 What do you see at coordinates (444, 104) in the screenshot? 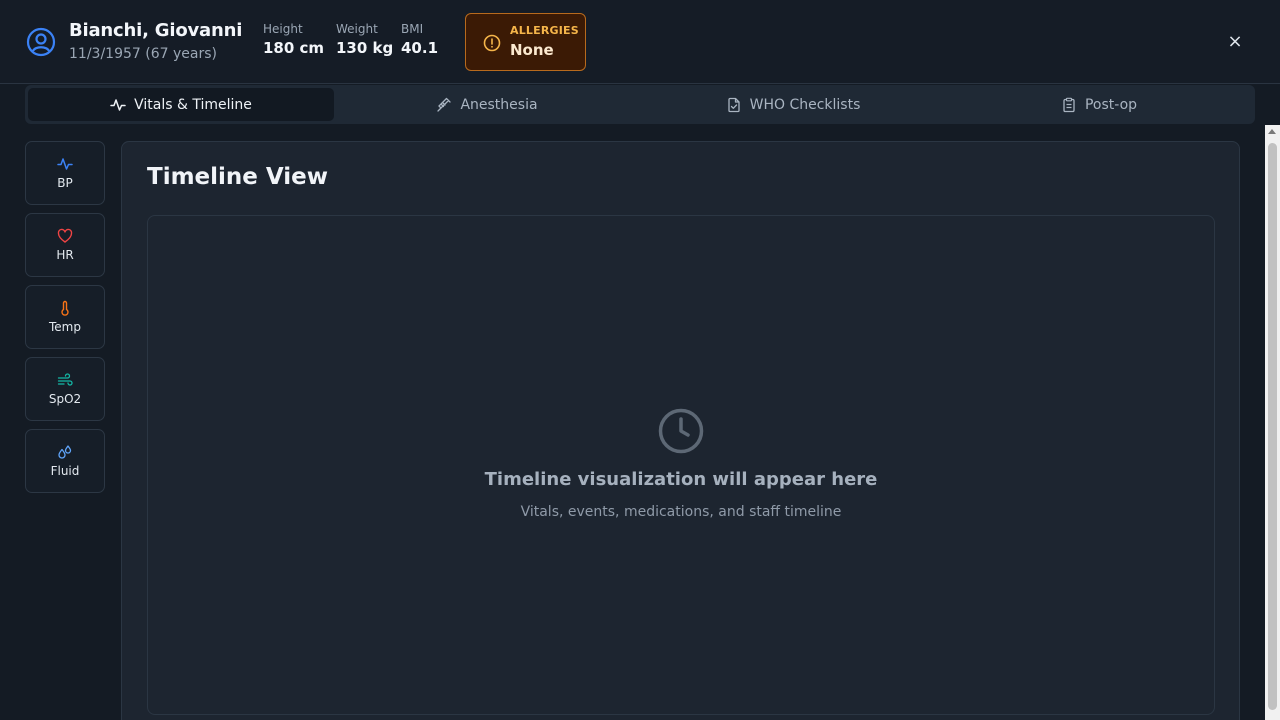
I see `syringe-icon` at bounding box center [444, 104].